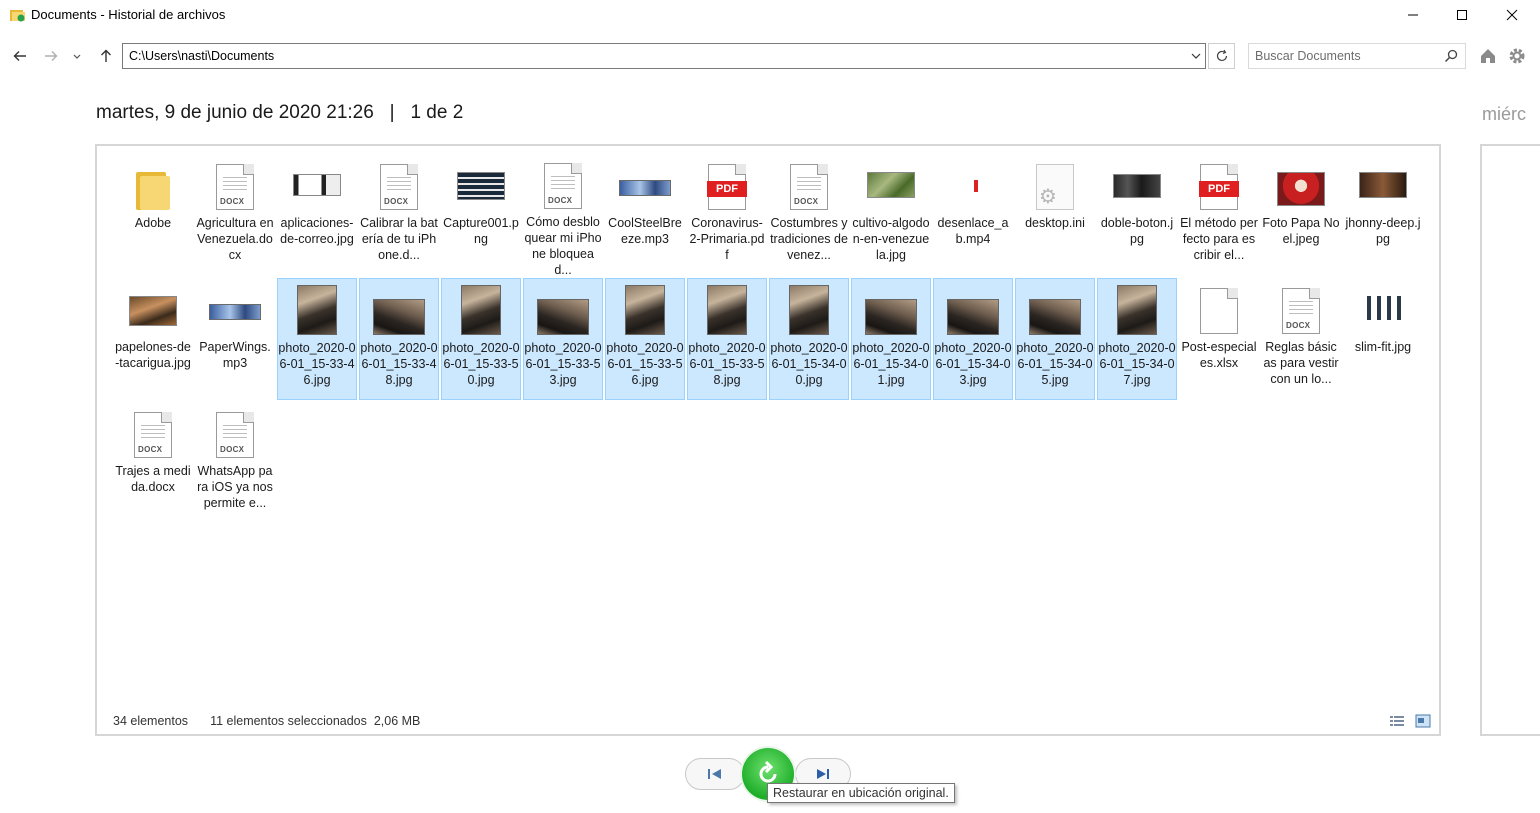 The height and width of the screenshot is (813, 1540). I want to click on file-item: slim-fit.jpg, so click(1383, 339).